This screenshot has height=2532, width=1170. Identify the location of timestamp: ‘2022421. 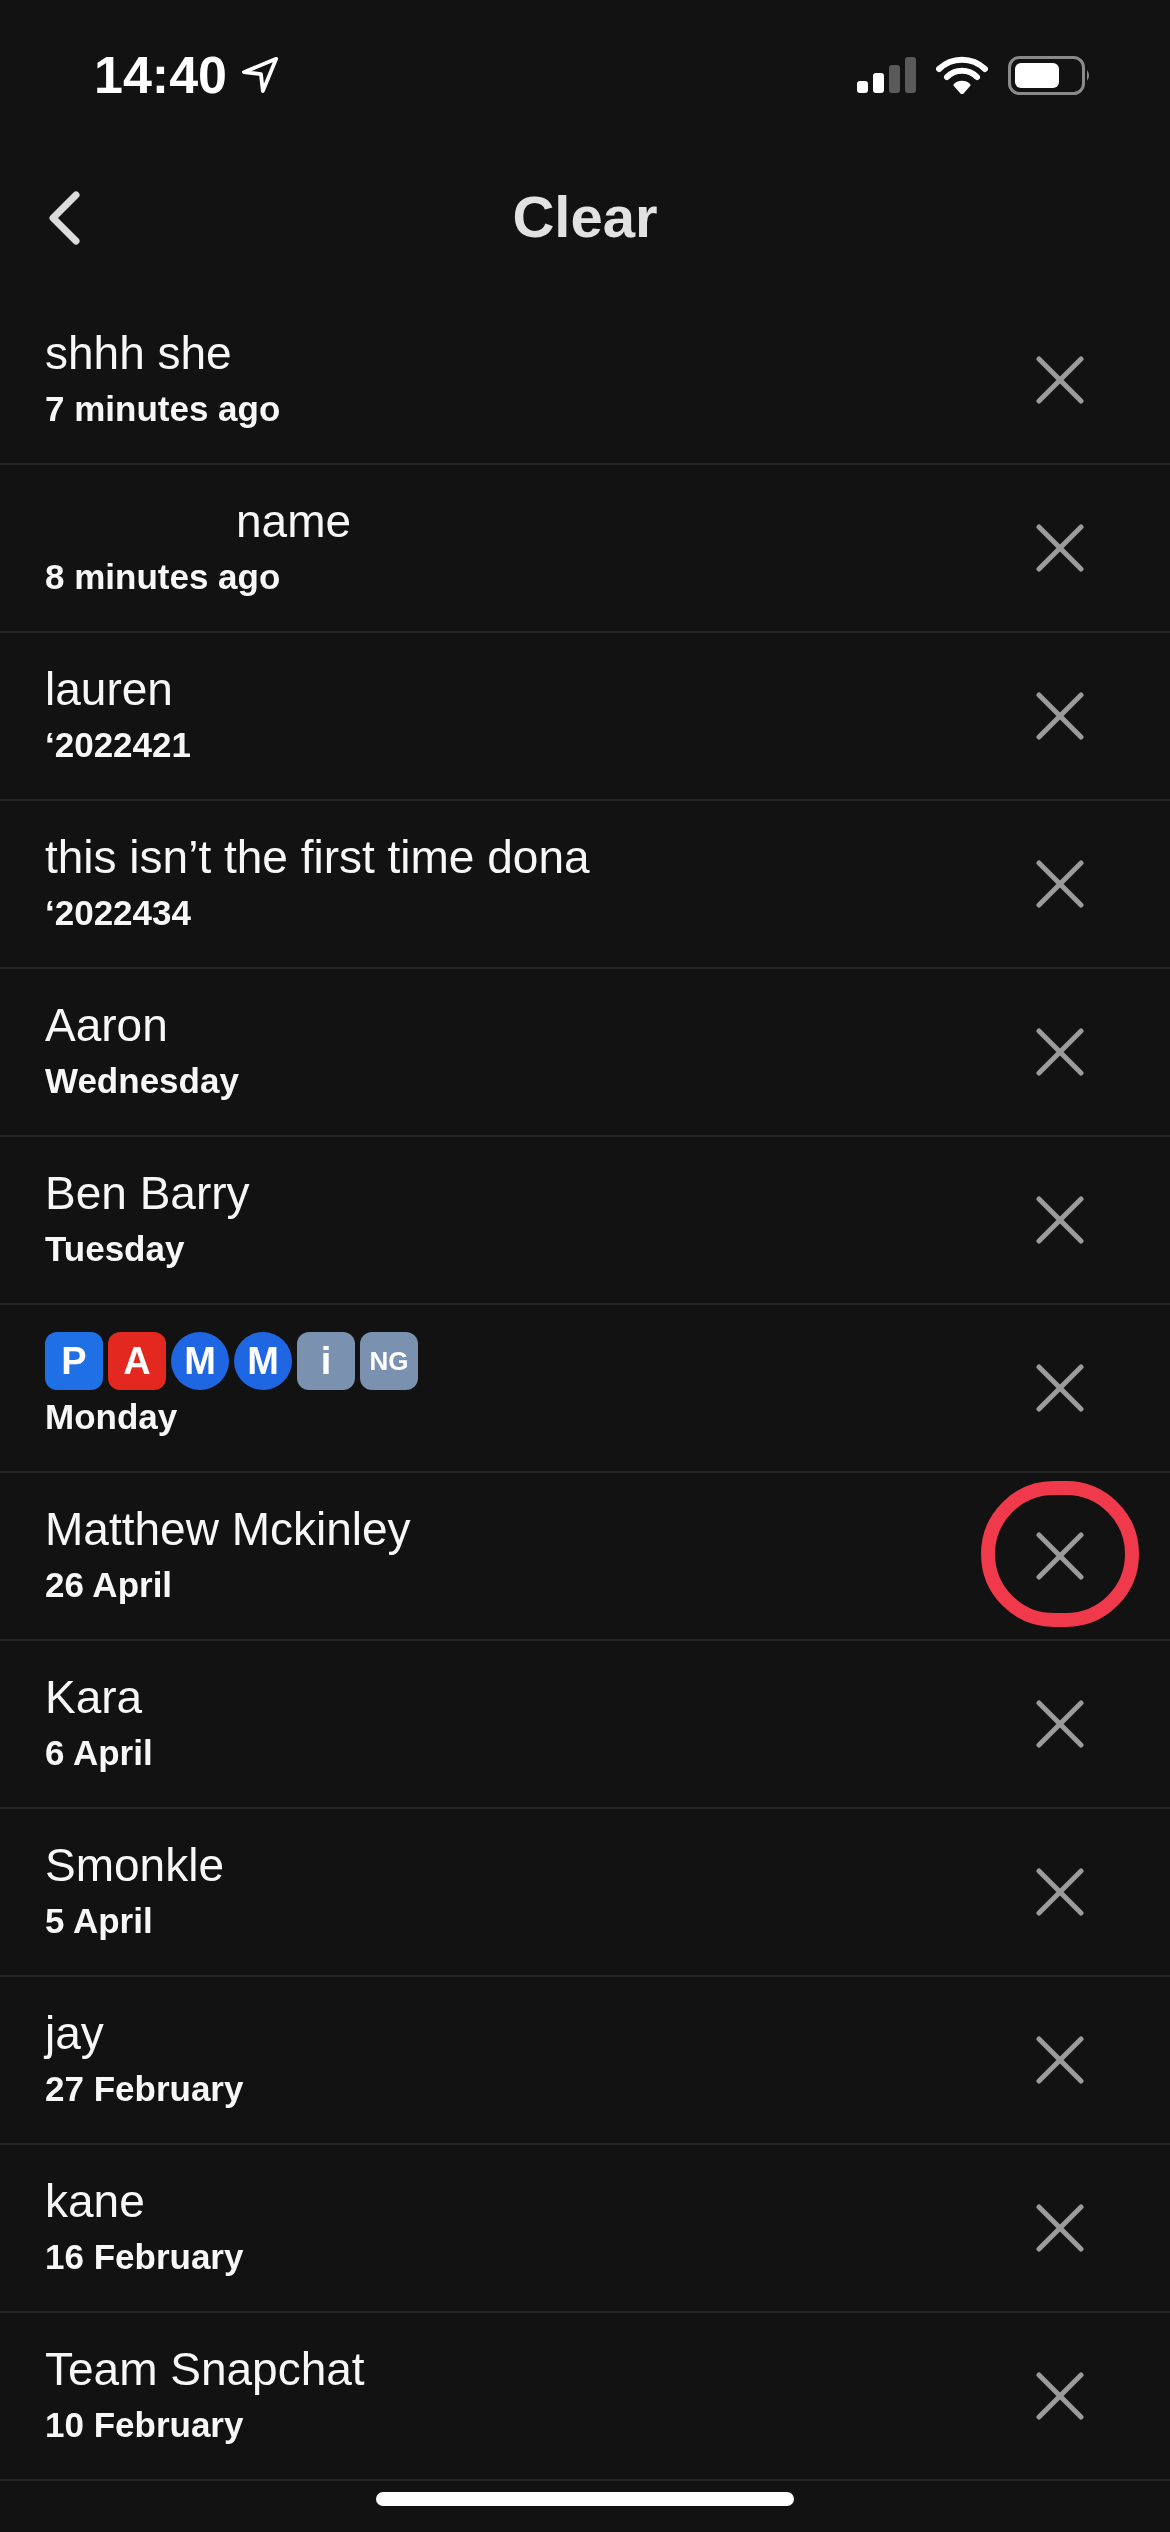
(118, 745).